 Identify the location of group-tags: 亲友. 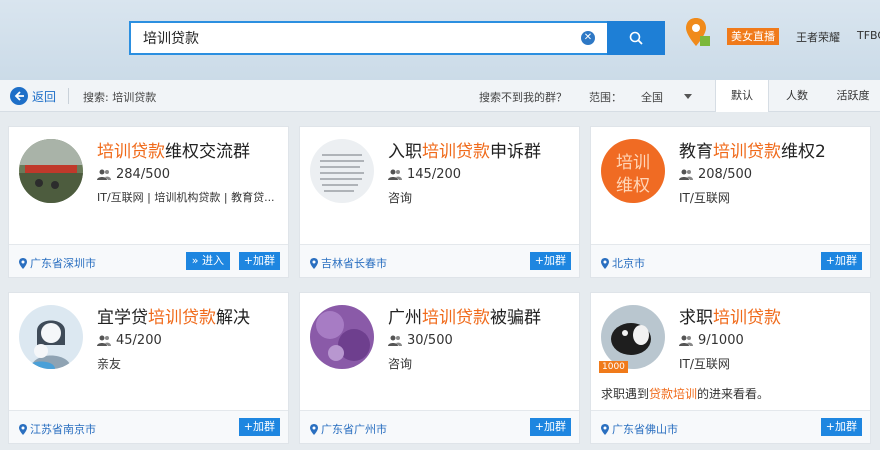
(109, 364).